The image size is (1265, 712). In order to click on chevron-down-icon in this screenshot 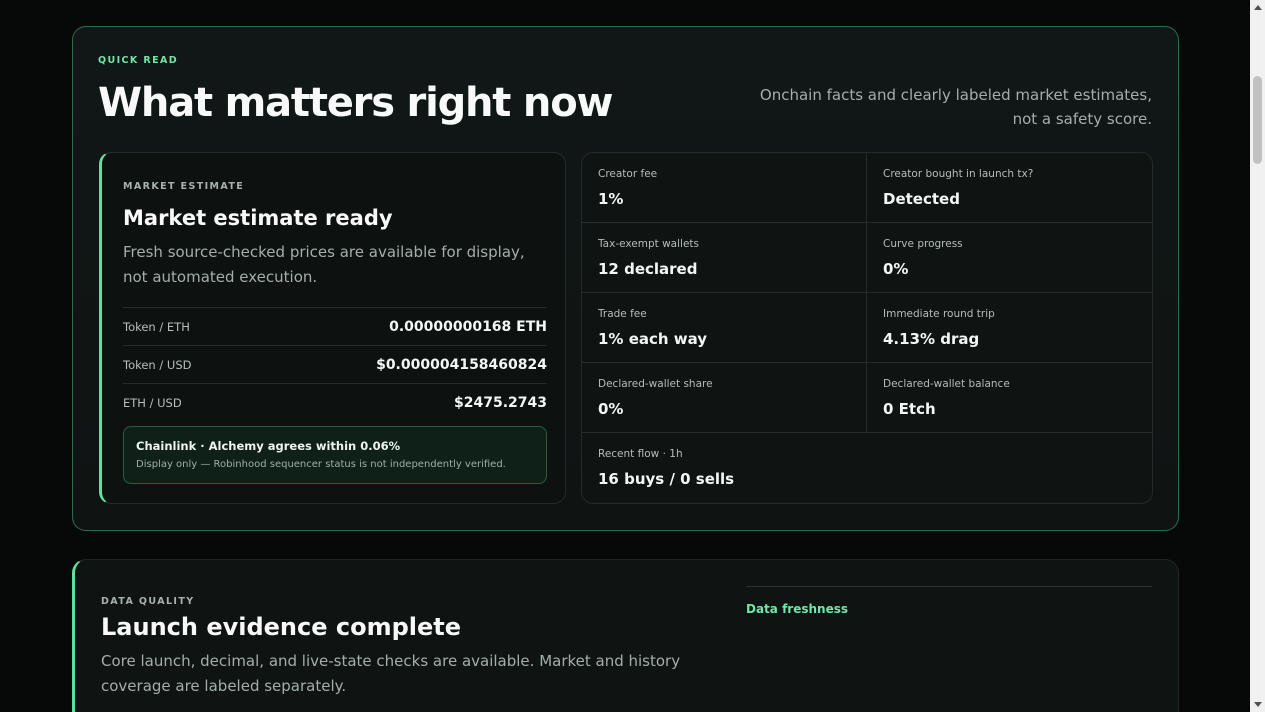, I will do `click(1257, 704)`.